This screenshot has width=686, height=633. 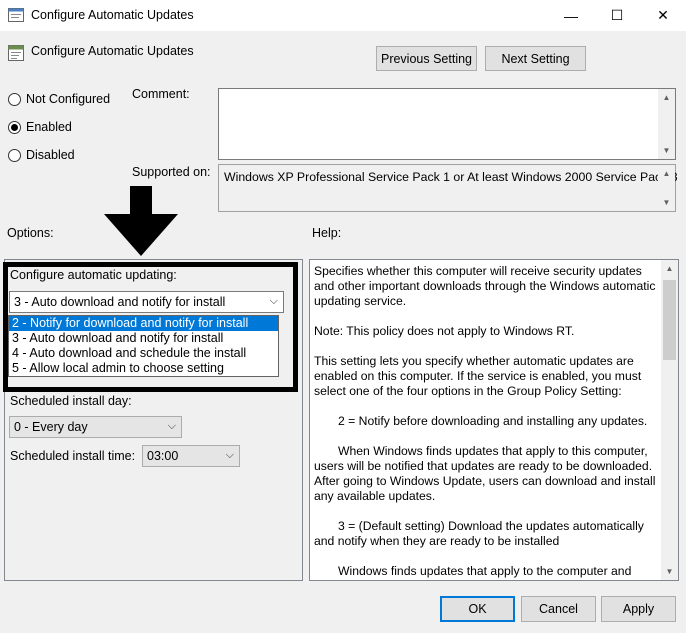 What do you see at coordinates (669, 320) in the screenshot?
I see `scroll-thumb` at bounding box center [669, 320].